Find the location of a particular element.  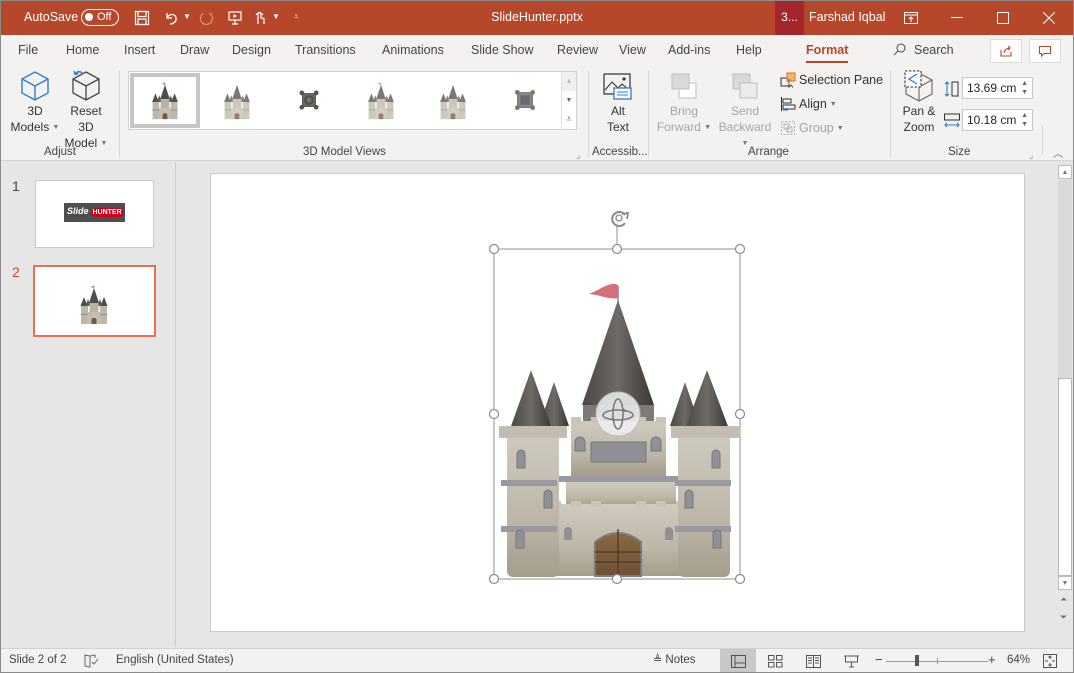

gallery-more-button: ⩡ is located at coordinates (568, 119).